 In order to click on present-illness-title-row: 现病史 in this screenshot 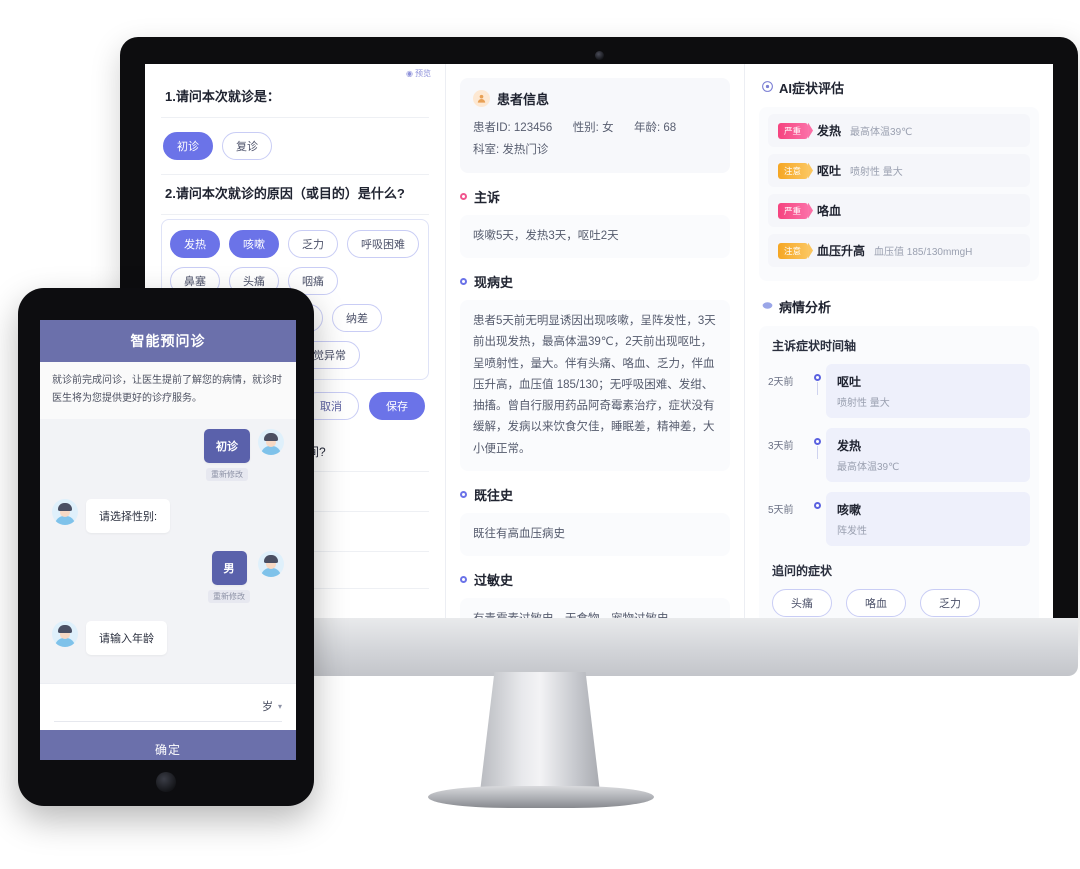, I will do `click(595, 281)`.